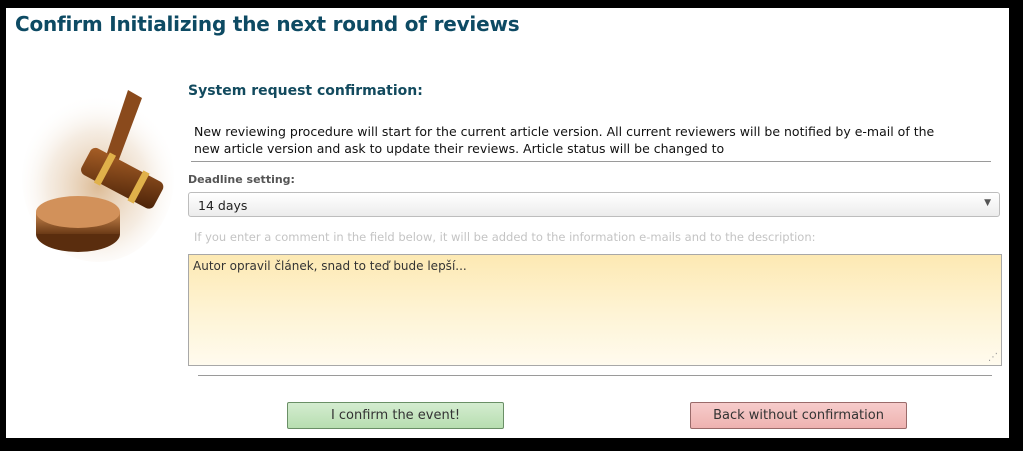  What do you see at coordinates (98, 176) in the screenshot?
I see `gavel-icon` at bounding box center [98, 176].